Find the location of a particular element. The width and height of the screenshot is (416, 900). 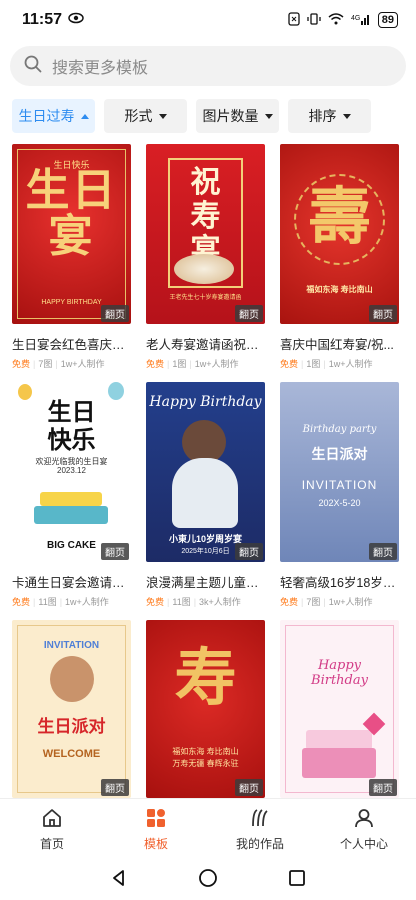

thumb-date: 2023.12 is located at coordinates (71, 470).